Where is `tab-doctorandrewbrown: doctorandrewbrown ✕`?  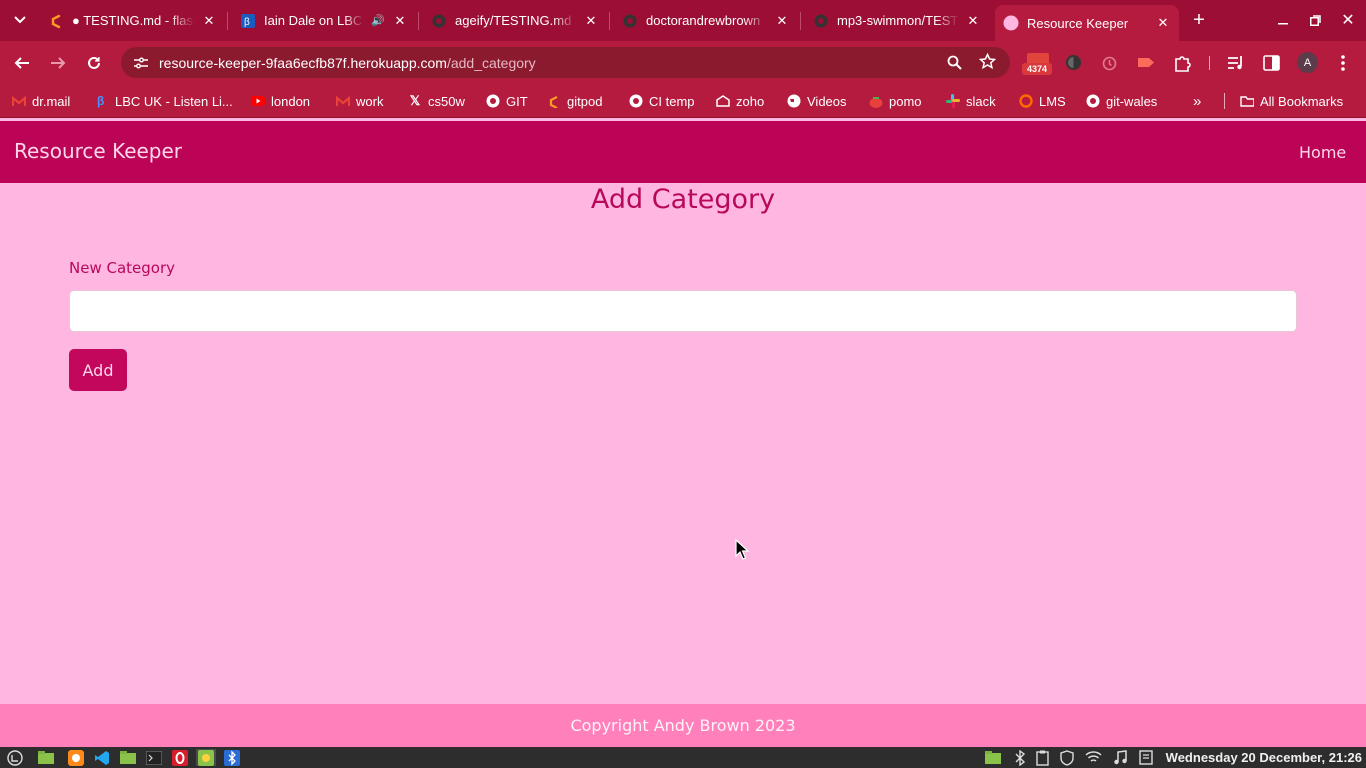
tab-doctorandrewbrown: doctorandrewbrown ✕ is located at coordinates (706, 20).